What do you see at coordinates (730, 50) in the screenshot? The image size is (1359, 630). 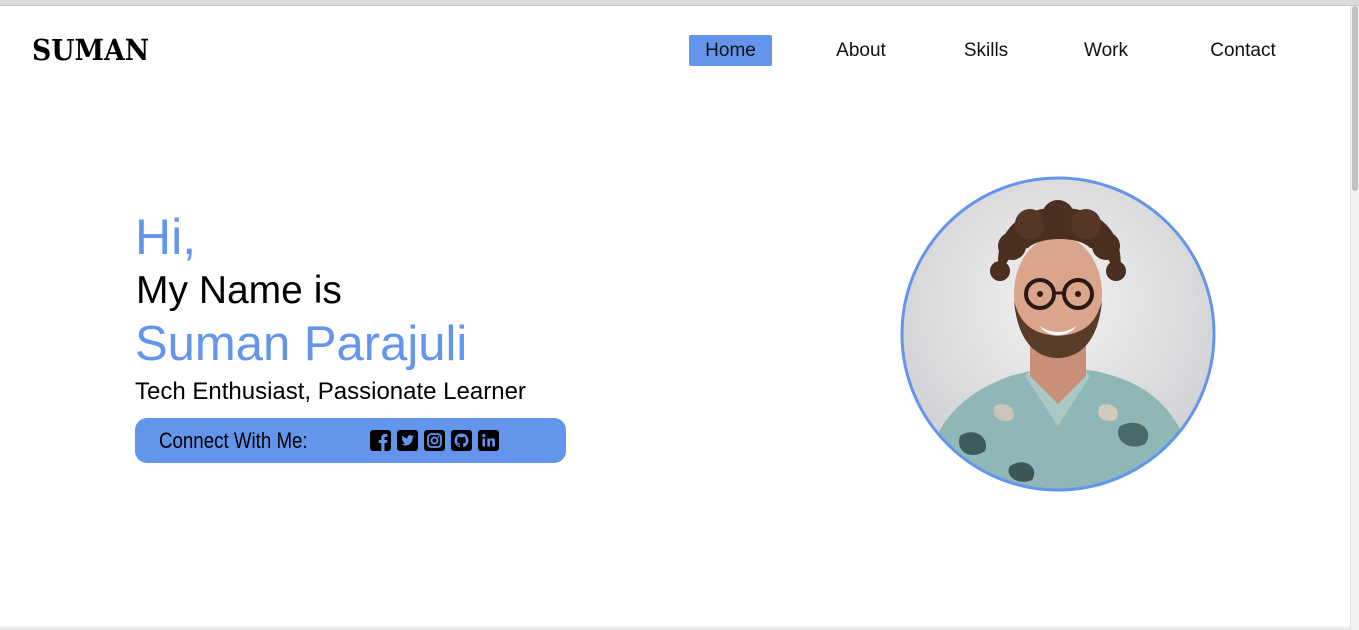 I see `nav-home: Home` at bounding box center [730, 50].